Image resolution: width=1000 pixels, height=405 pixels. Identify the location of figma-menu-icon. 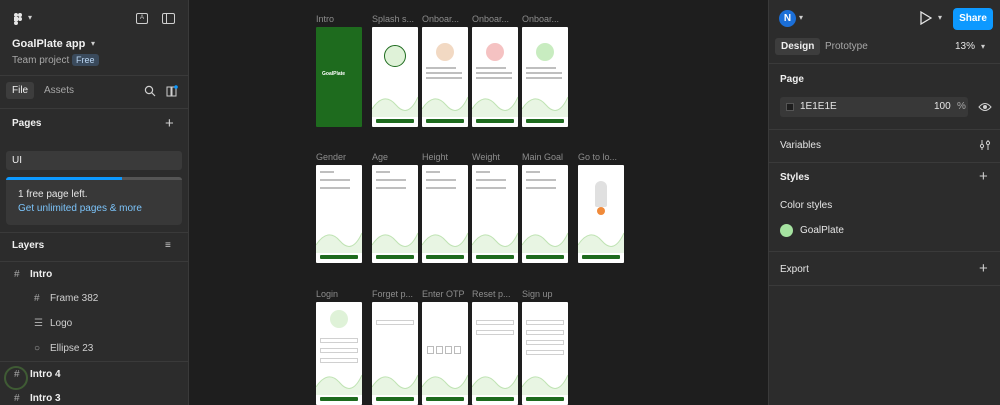
(20, 19).